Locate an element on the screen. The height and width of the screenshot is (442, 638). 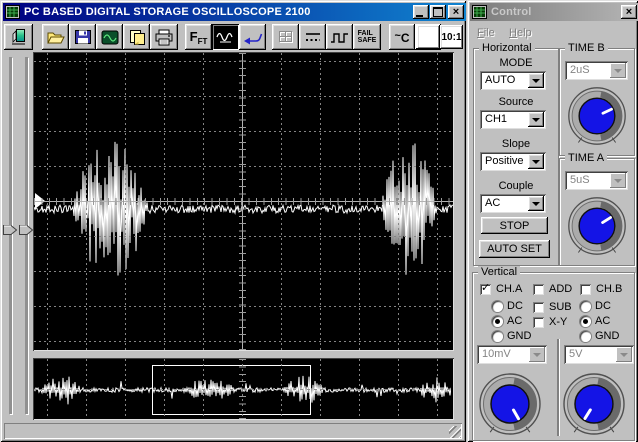
cha-ac-radio is located at coordinates (497, 321).